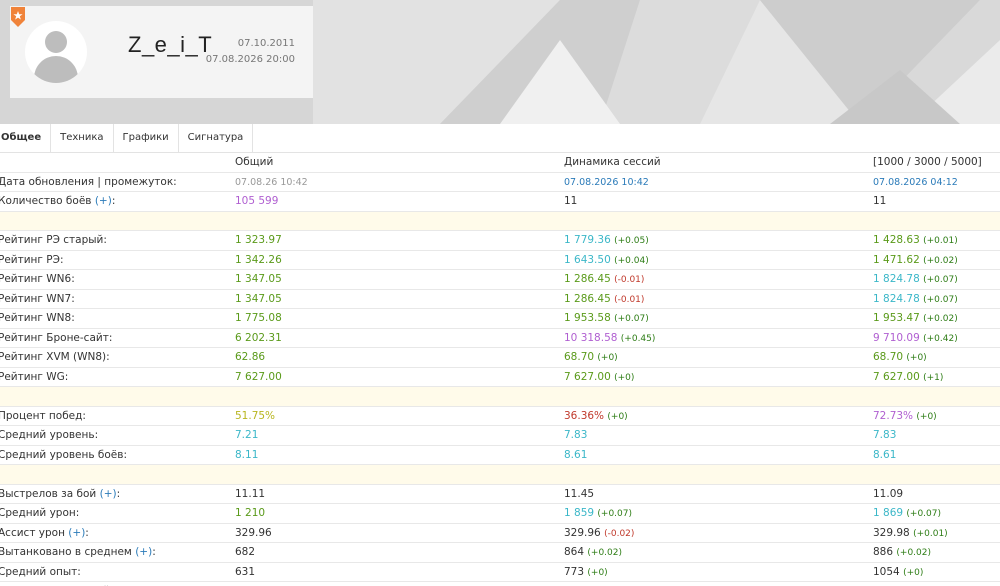  I want to click on delta-value: (-0.02), so click(619, 533).